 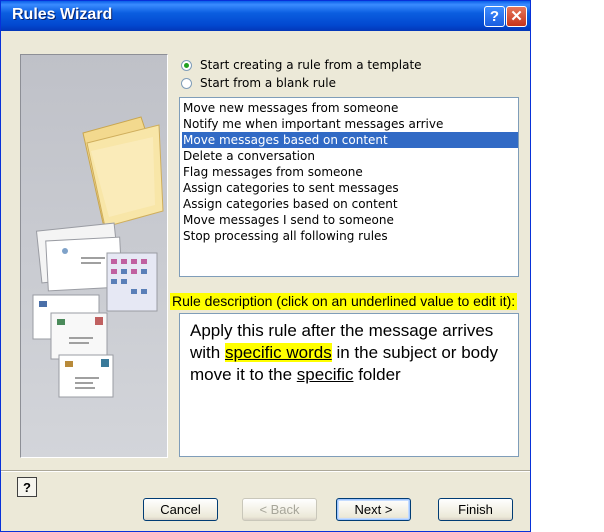 I want to click on description-line-2-suffix: in the subject or body, so click(x=415, y=352).